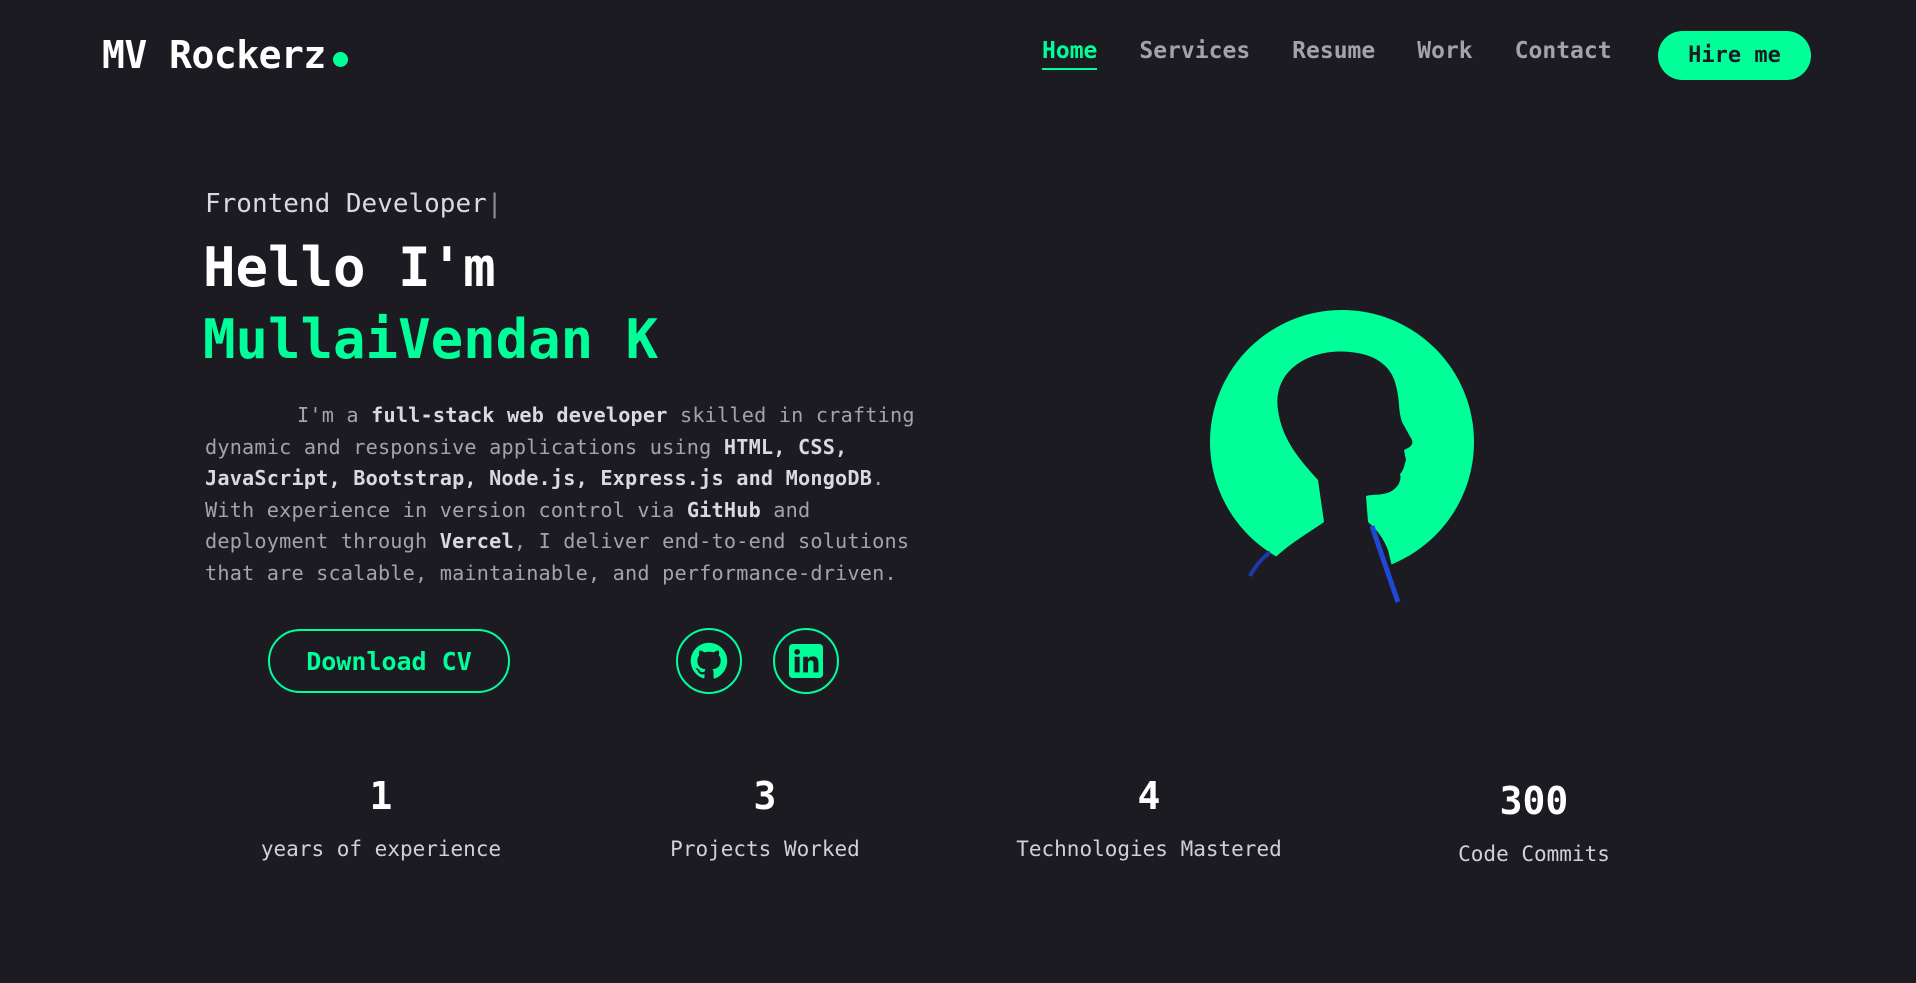  What do you see at coordinates (1149, 849) in the screenshot?
I see `stat-label: Technologies Mastered` at bounding box center [1149, 849].